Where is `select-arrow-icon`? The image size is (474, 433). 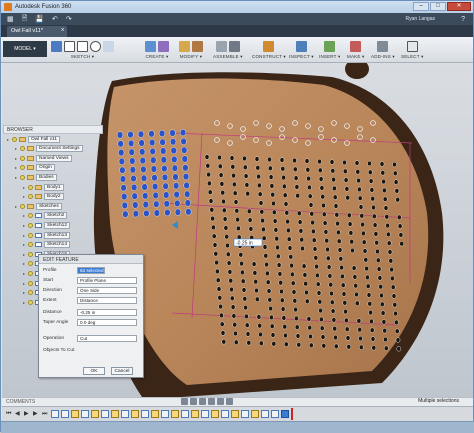
select-arrow-icon is located at coordinates (412, 46).